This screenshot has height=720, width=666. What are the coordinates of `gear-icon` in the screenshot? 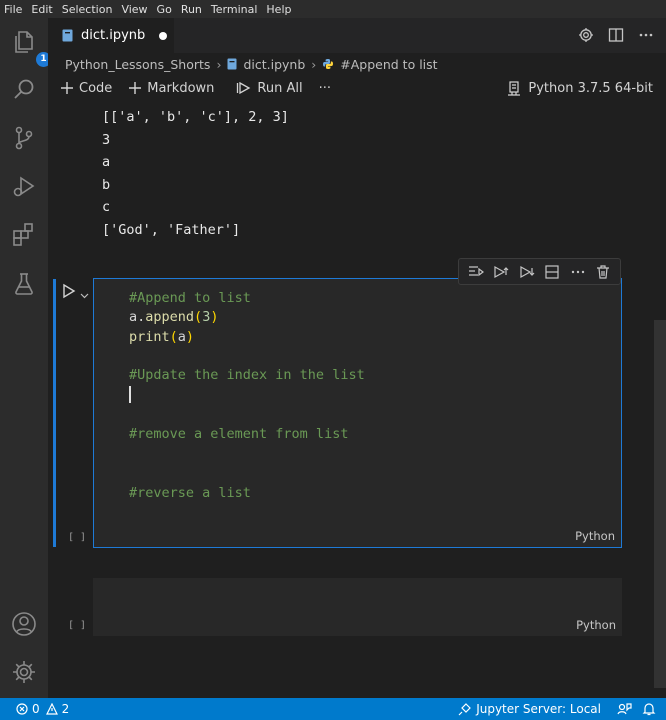 It's located at (586, 35).